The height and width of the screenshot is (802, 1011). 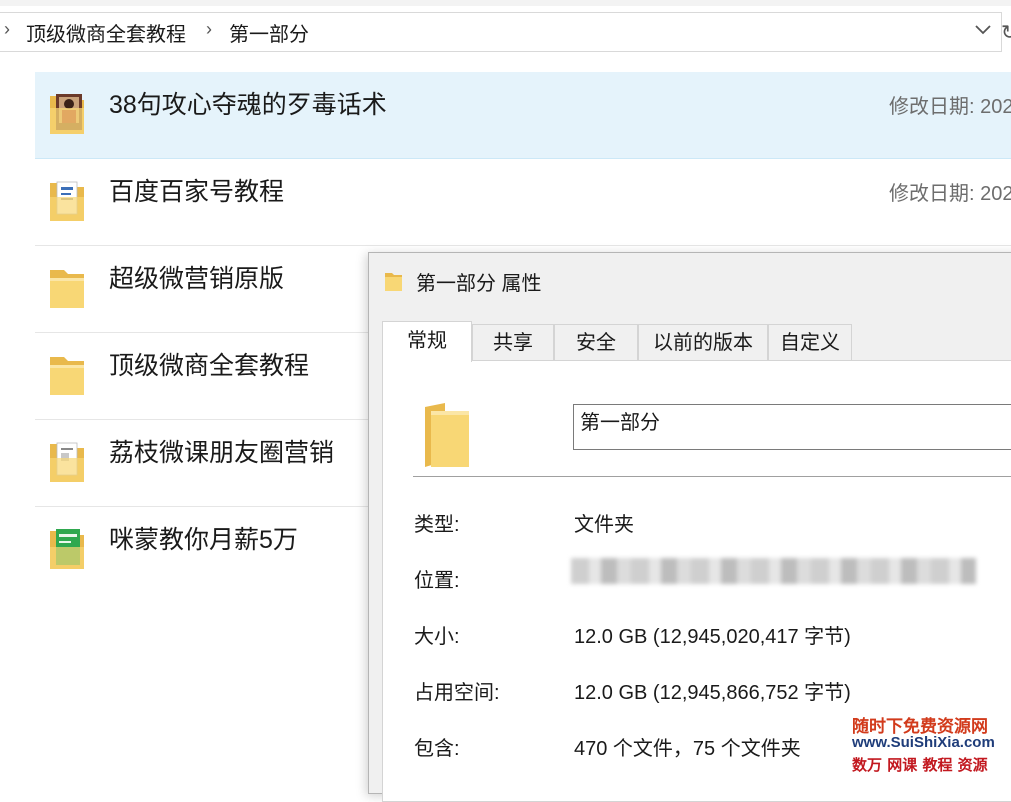 What do you see at coordinates (523, 202) in the screenshot?
I see `file-row-baidu: 百度百家号教程 修改日期: 202` at bounding box center [523, 202].